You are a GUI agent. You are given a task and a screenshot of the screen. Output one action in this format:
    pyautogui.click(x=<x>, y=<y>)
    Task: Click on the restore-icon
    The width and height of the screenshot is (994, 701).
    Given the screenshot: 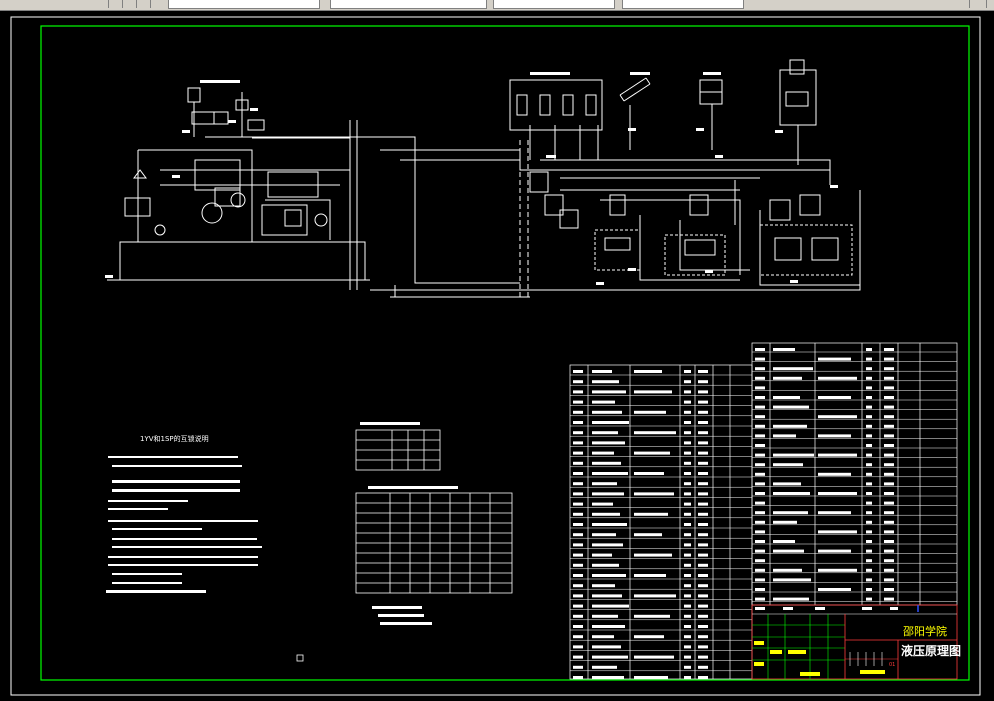 What is the action you would take?
    pyautogui.click(x=979, y=4)
    